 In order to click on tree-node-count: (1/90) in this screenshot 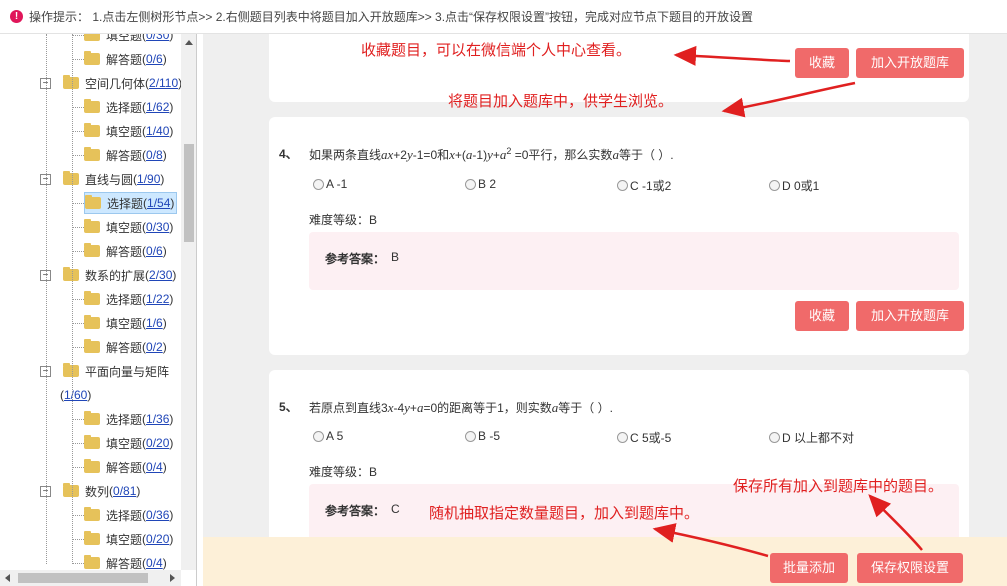, I will do `click(148, 179)`.